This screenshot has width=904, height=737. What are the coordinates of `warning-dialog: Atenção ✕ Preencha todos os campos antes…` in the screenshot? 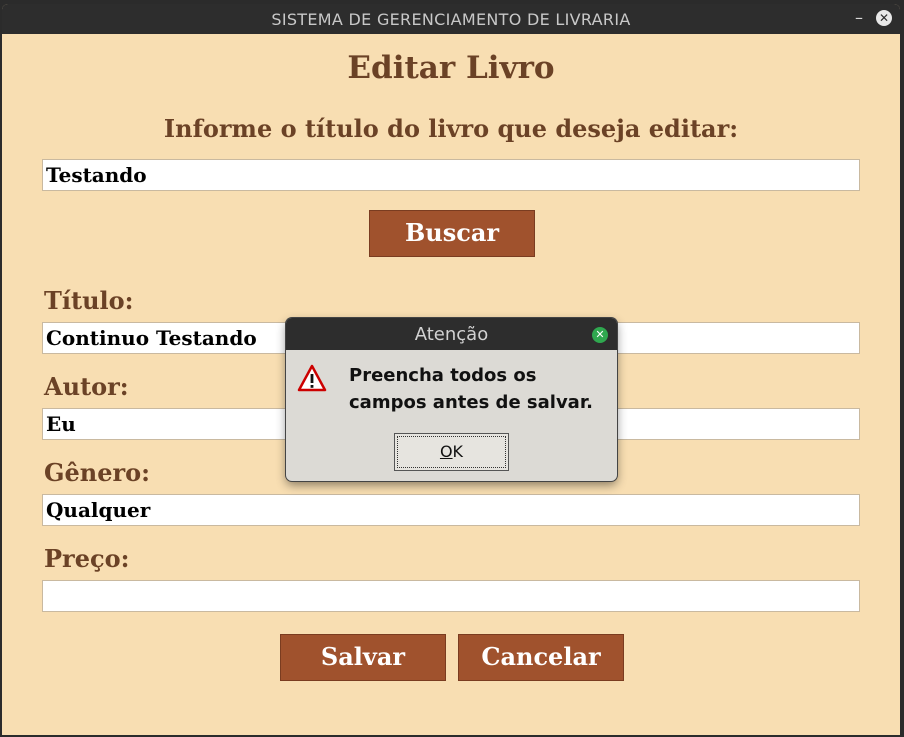 It's located at (451, 399).